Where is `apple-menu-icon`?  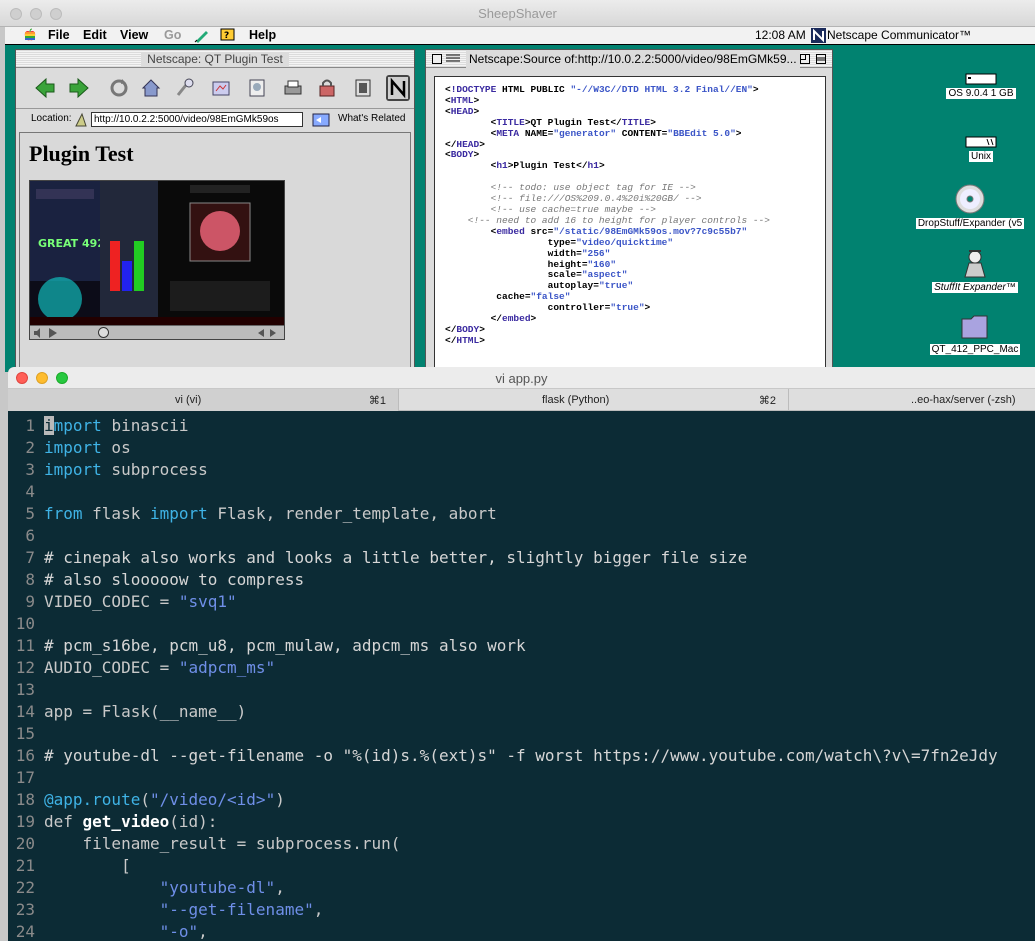 apple-menu-icon is located at coordinates (30, 35).